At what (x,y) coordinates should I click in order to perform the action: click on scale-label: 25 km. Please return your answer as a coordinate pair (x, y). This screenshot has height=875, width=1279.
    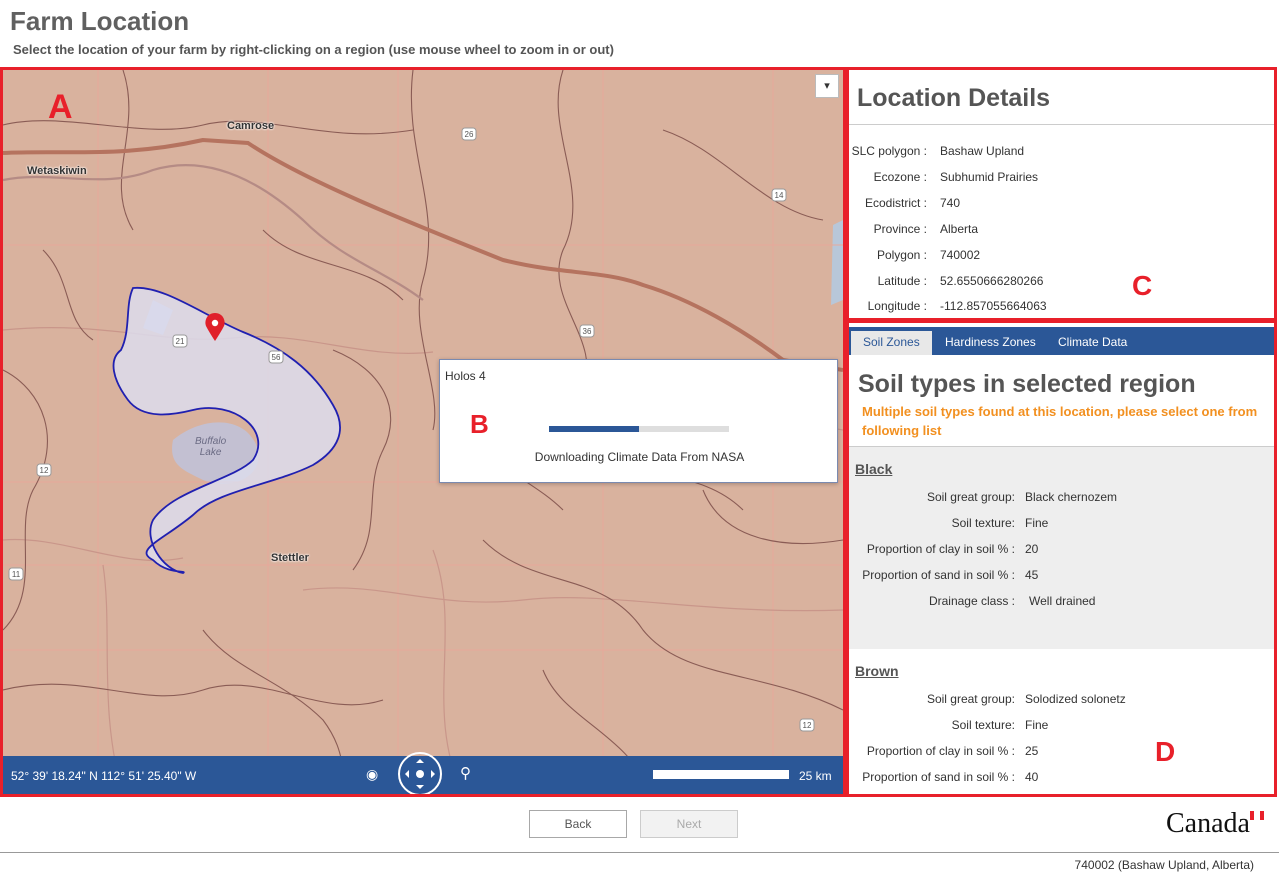
    Looking at the image, I should click on (815, 776).